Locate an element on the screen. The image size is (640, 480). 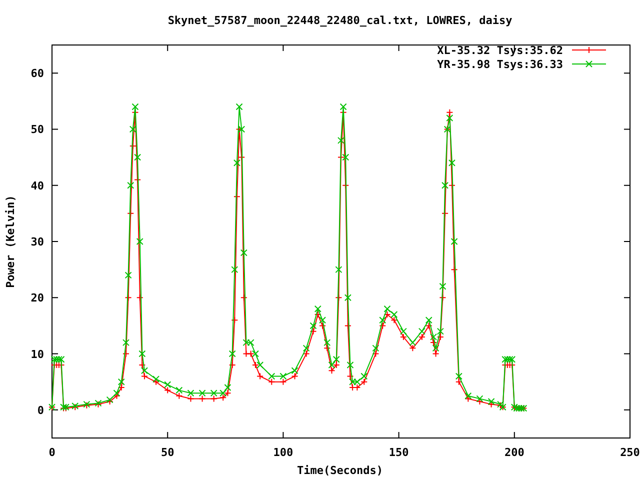
tick-label: 40 is located at coordinates (37, 185).